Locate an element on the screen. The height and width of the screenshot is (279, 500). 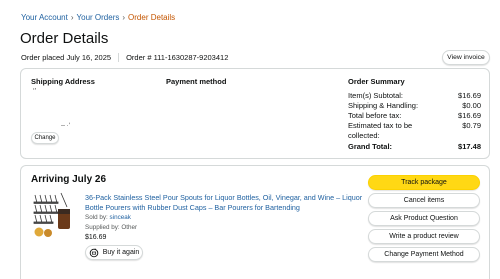
ask-product-question-button: Ask Product Question is located at coordinates (424, 218).